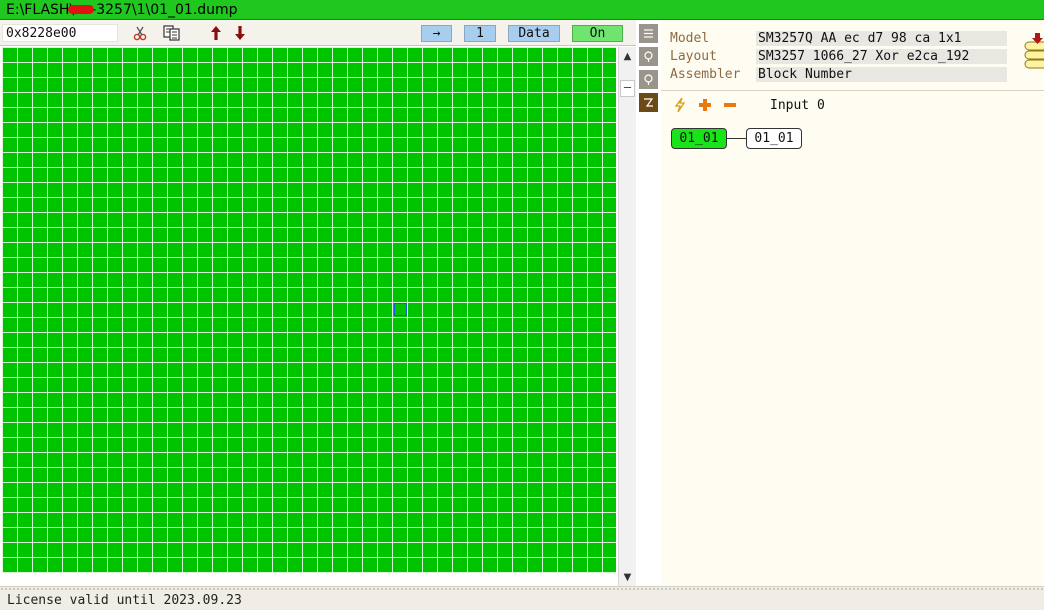  What do you see at coordinates (797, 105) in the screenshot?
I see `input-count-label: Input 0` at bounding box center [797, 105].